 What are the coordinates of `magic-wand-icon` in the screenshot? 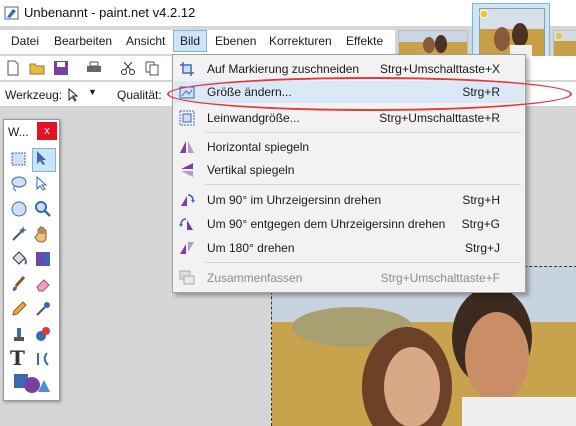 It's located at (19, 234).